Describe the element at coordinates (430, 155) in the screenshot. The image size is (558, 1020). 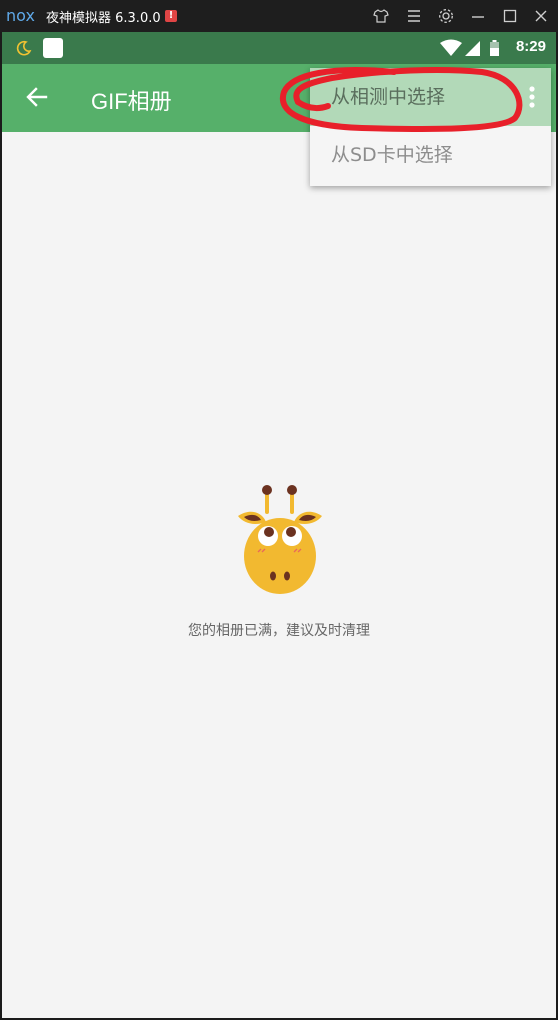
I see `menu-item-from-sd-card: 从SD卡中选择` at that location.